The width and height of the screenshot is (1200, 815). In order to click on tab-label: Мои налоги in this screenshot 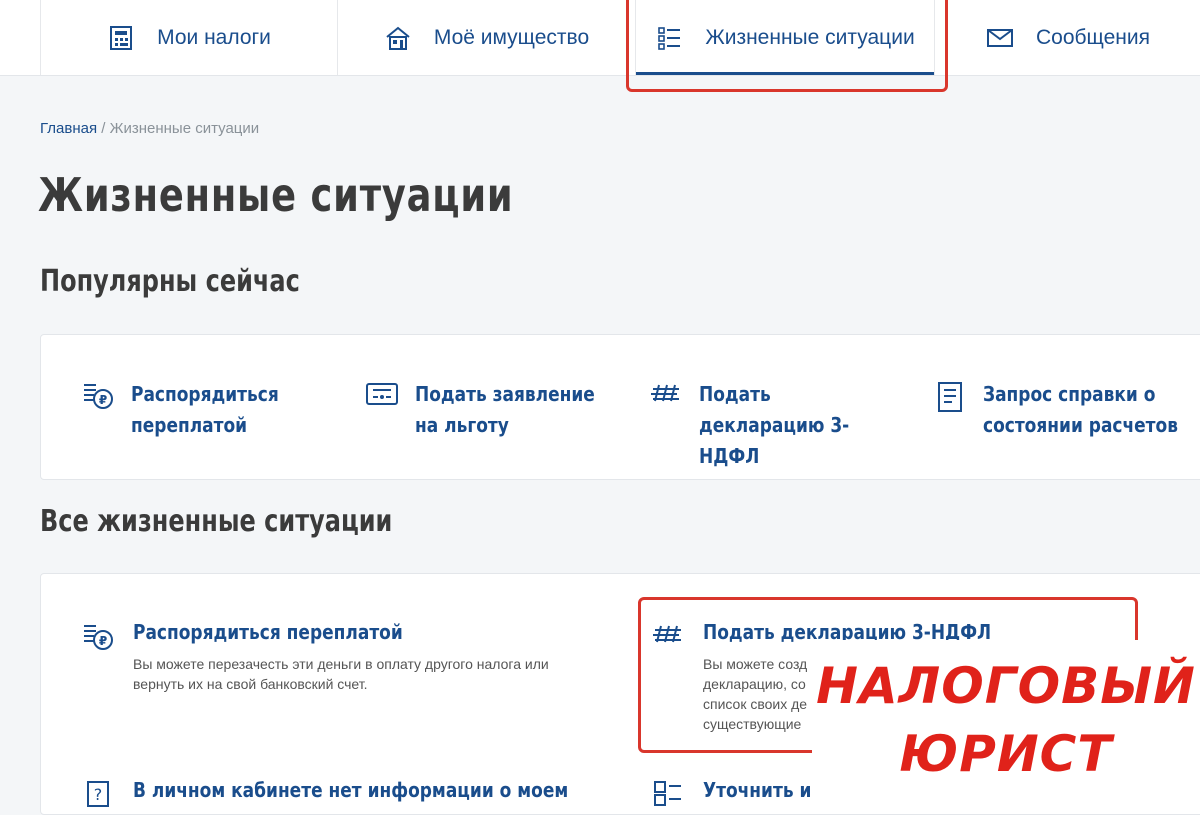, I will do `click(214, 37)`.